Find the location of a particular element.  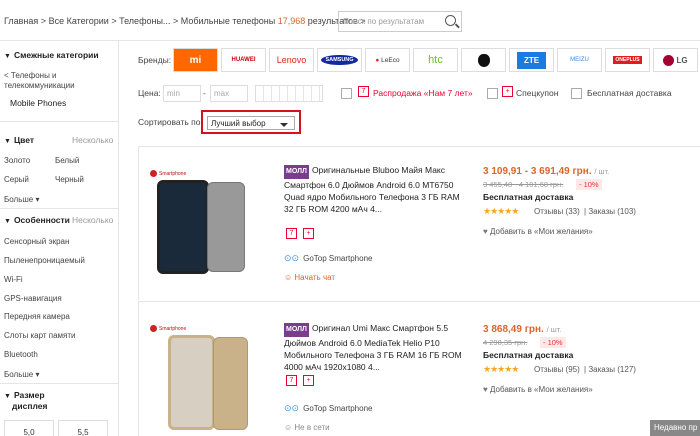

recently-viewed-tab: Недавно пр is located at coordinates (675, 428).